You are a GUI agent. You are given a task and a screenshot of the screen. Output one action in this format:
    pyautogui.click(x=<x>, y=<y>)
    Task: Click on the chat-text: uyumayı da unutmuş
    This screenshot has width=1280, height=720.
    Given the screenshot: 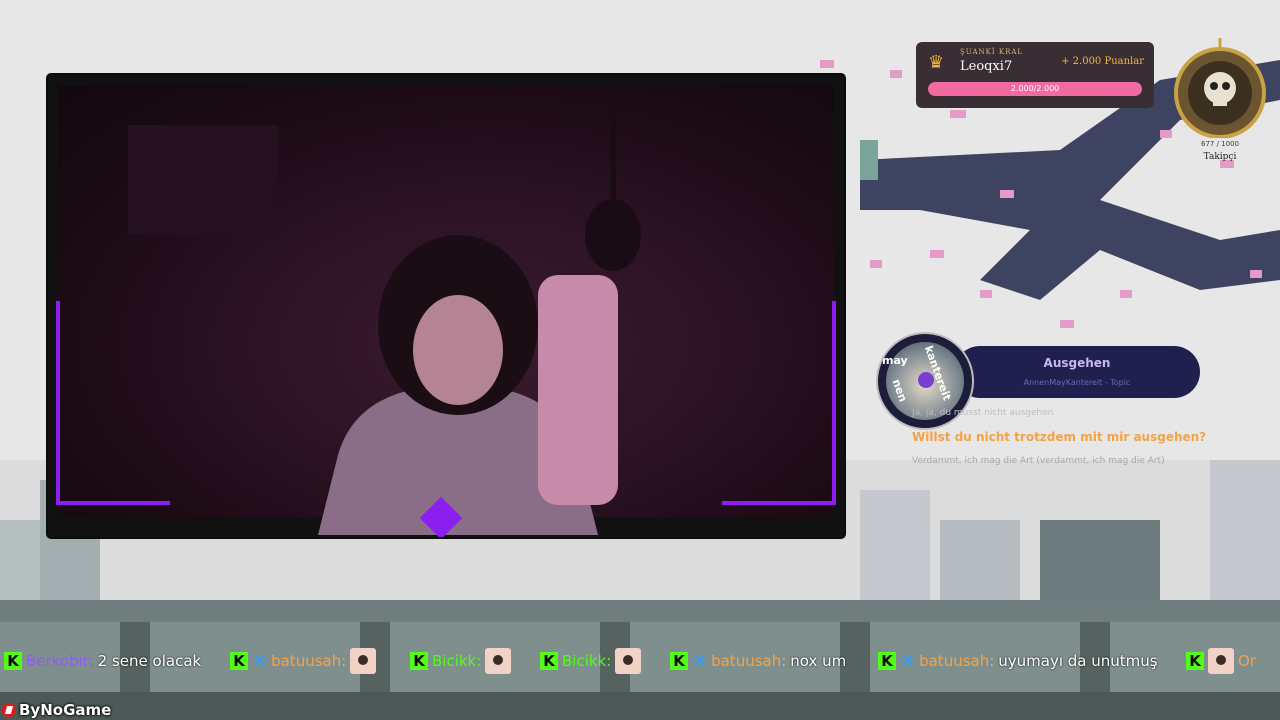 What is the action you would take?
    pyautogui.click(x=1078, y=661)
    